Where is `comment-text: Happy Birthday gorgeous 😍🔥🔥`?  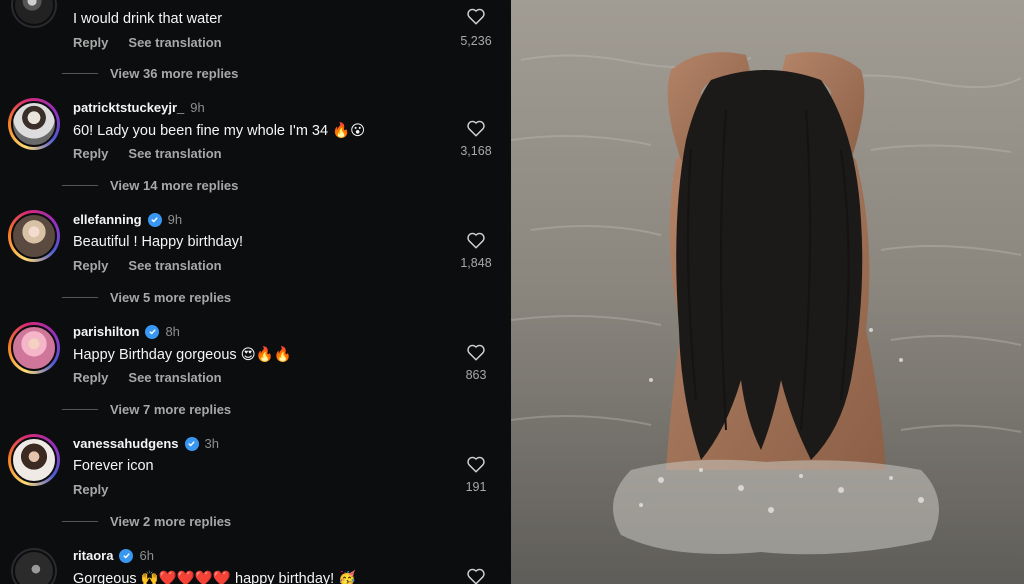
comment-text: Happy Birthday gorgeous 😍🔥🔥 is located at coordinates (182, 355).